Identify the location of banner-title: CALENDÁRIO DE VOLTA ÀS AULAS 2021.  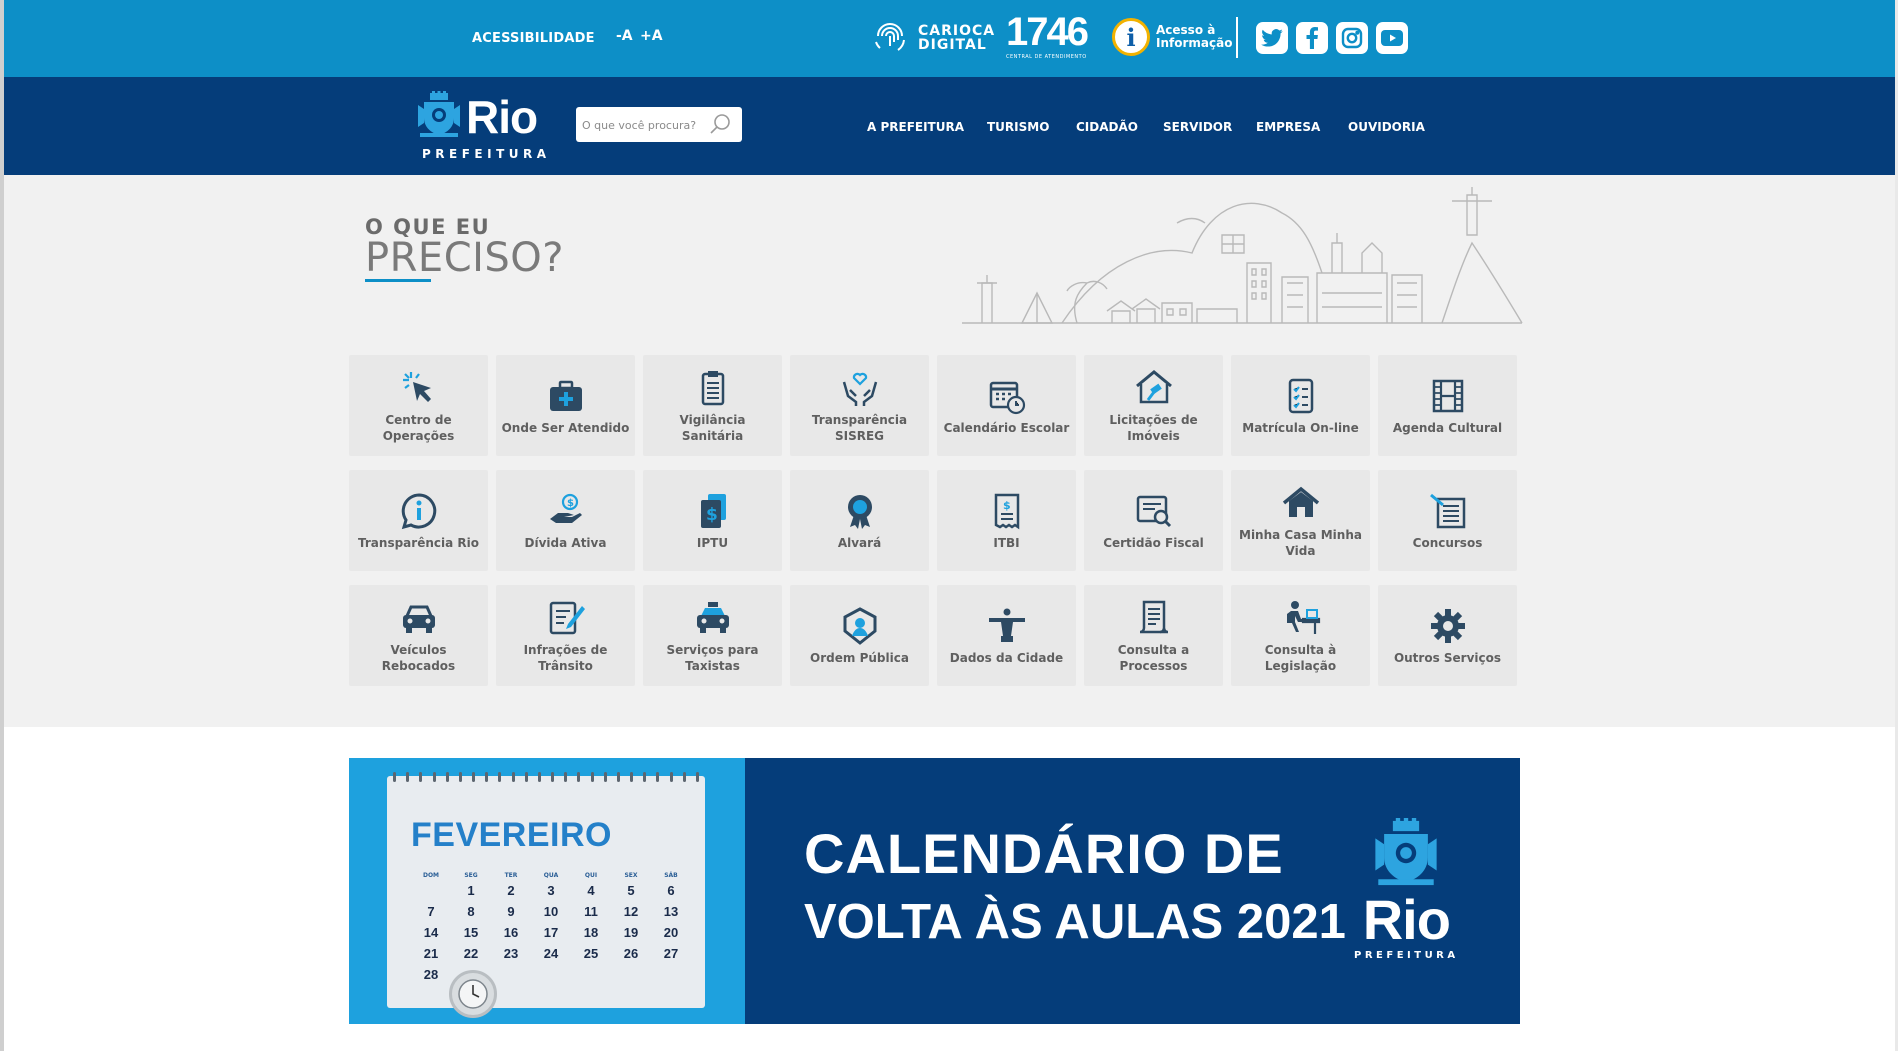
(1075, 888).